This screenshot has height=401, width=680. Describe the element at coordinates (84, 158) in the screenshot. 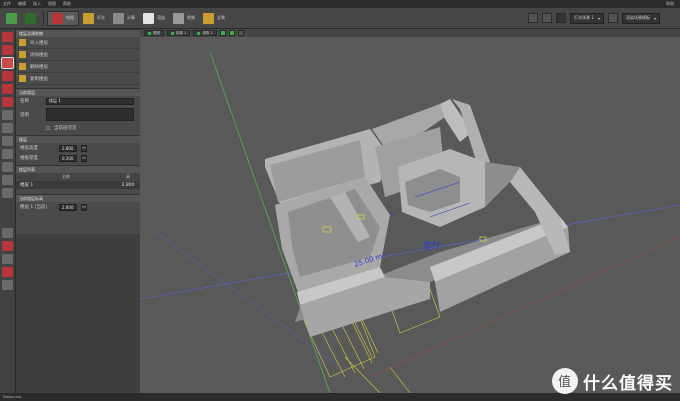

I see `thickness-unit: m` at that location.